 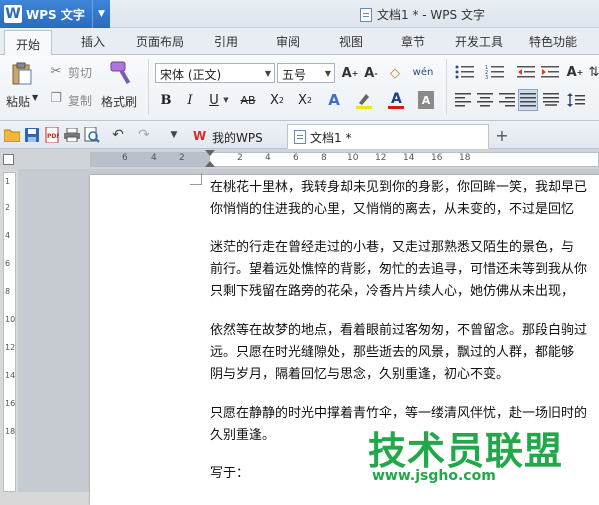 I want to click on tab-home: 开始, so click(x=28, y=43).